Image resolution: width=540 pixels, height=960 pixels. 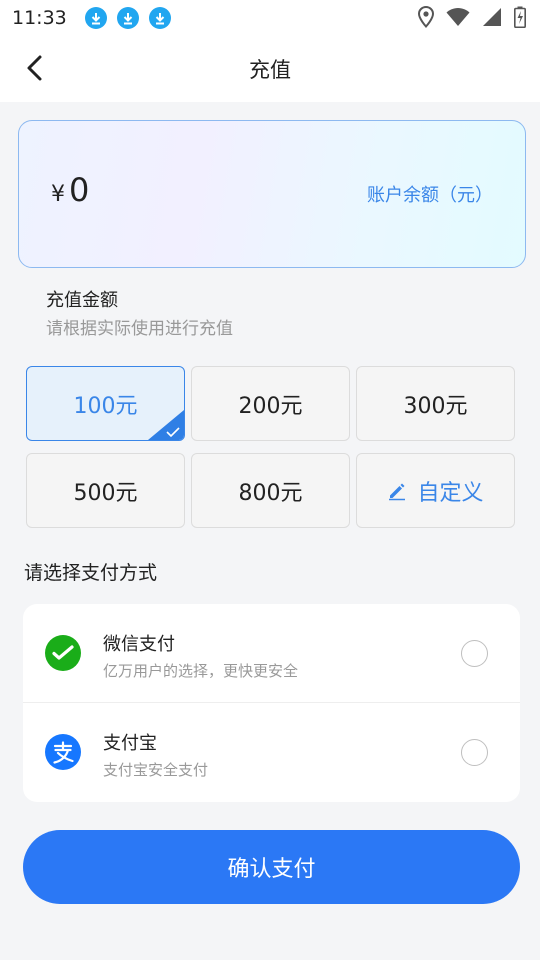 What do you see at coordinates (450, 493) in the screenshot?
I see `custom-amount-label: 自定义` at bounding box center [450, 493].